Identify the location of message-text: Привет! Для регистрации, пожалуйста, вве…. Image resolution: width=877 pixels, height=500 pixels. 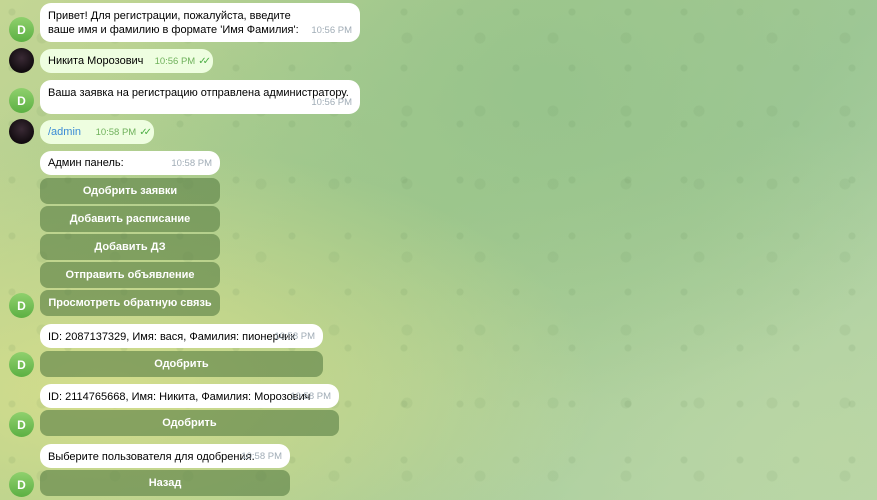
(173, 23).